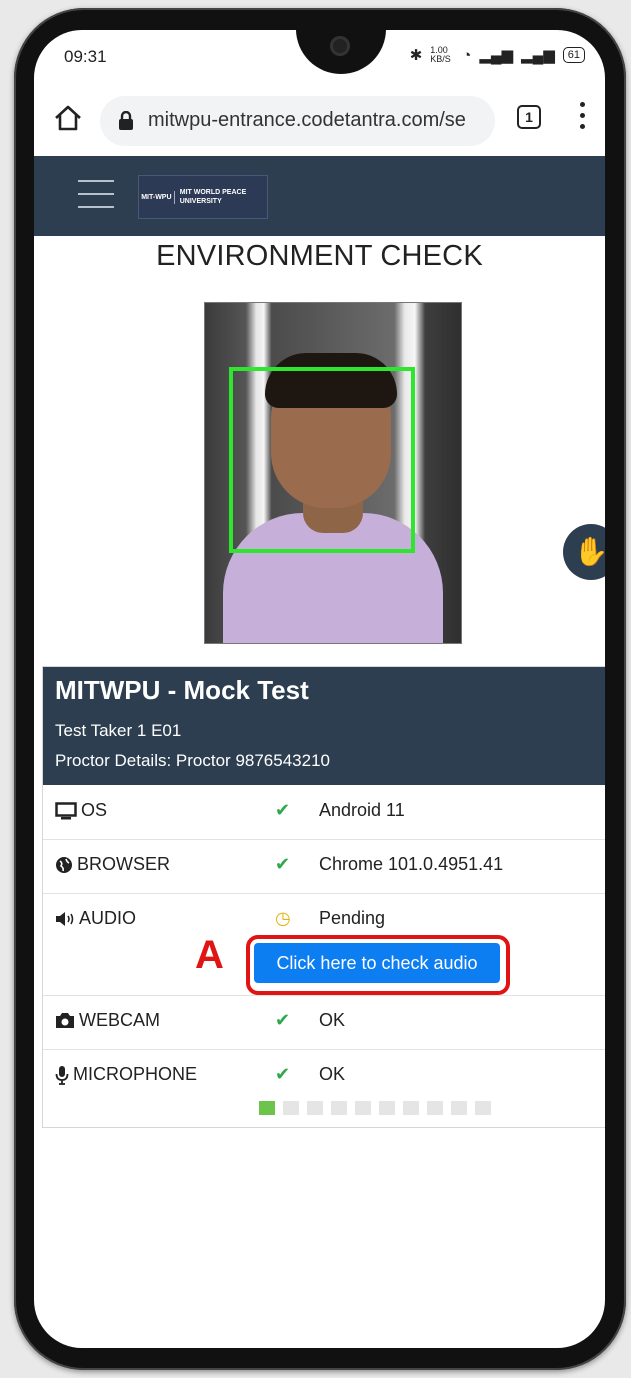 This screenshot has width=631, height=1378. What do you see at coordinates (440, 54) in the screenshot?
I see `network-speed: 1.00 KB/S` at bounding box center [440, 54].